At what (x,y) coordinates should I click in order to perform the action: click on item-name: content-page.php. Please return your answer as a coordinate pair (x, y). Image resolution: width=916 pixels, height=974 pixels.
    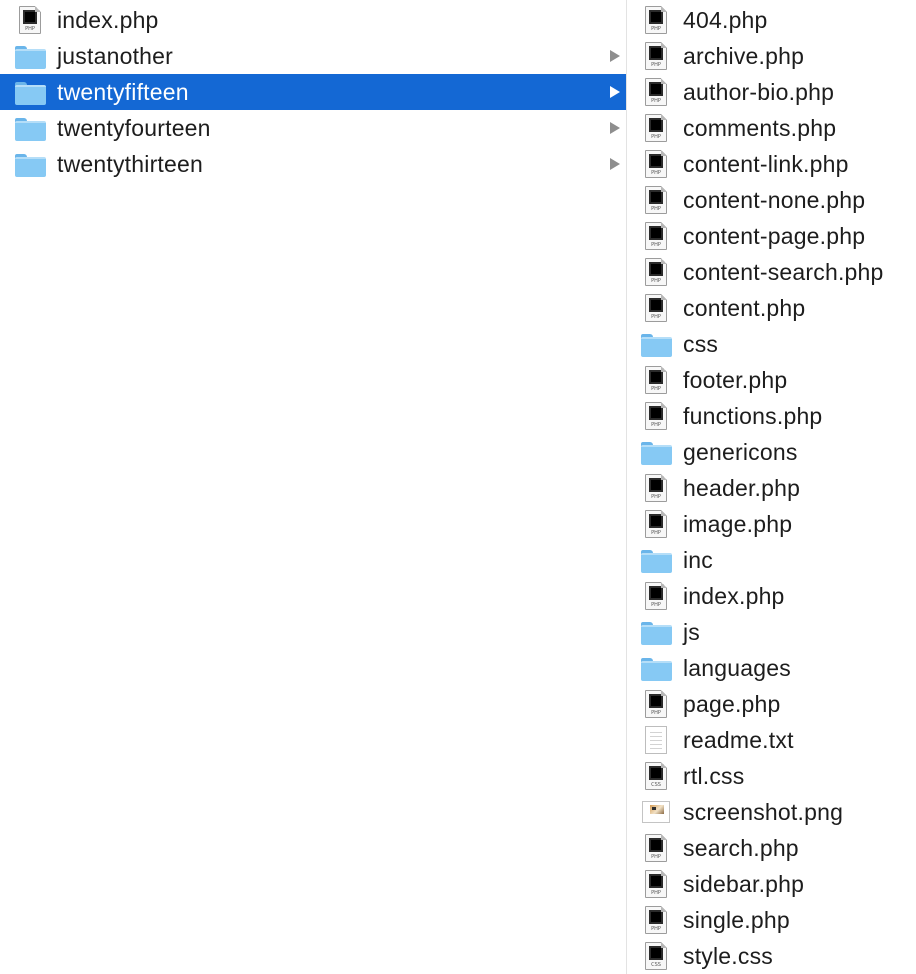
    Looking at the image, I should click on (774, 235).